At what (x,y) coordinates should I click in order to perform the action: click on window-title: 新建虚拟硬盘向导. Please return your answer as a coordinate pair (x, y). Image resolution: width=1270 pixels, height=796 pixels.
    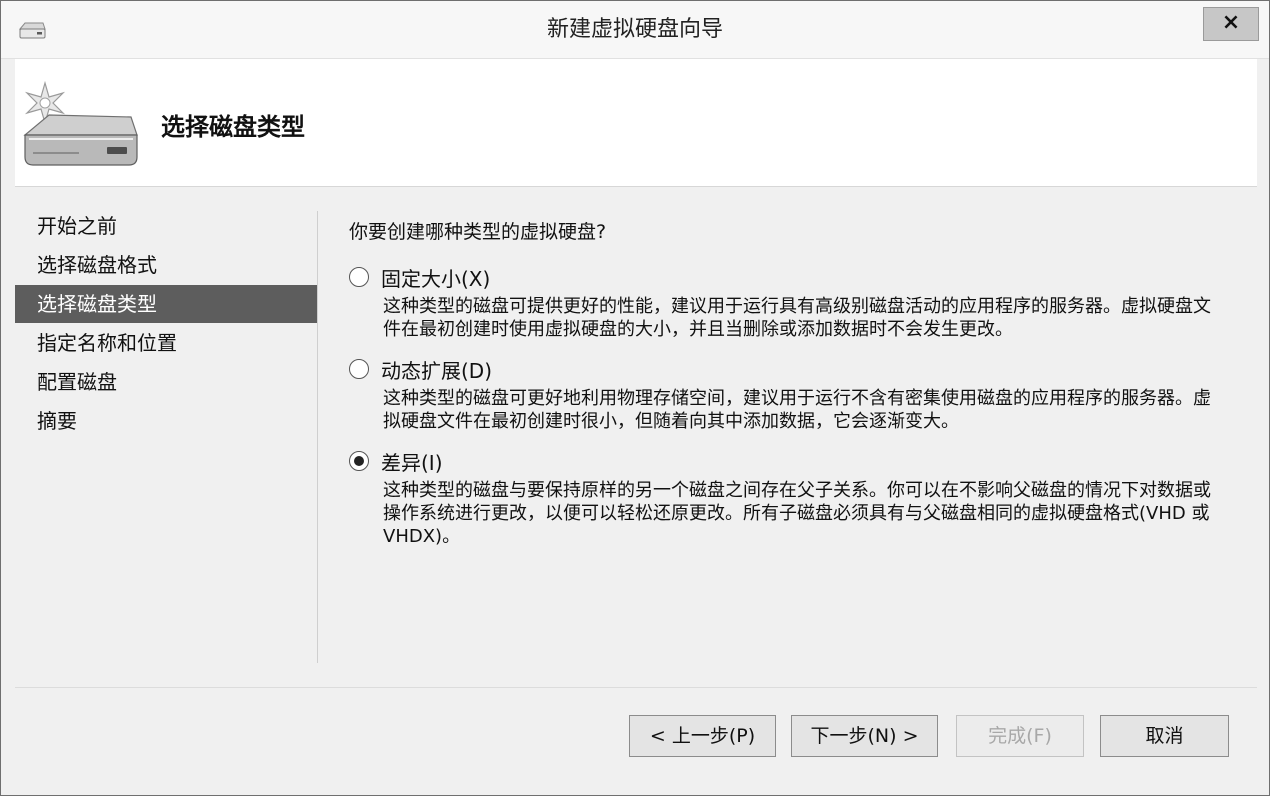
    Looking at the image, I should click on (634, 29).